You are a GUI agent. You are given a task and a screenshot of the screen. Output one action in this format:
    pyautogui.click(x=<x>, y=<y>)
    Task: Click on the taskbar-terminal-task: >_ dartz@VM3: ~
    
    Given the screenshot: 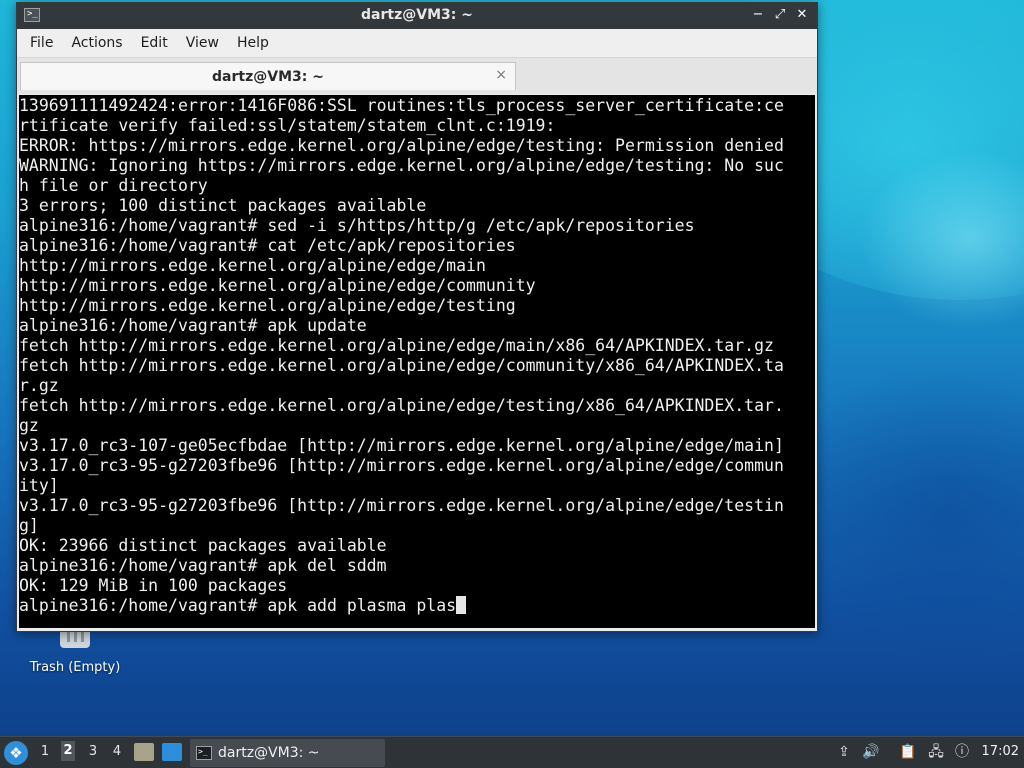 What is the action you would take?
    pyautogui.click(x=287, y=753)
    